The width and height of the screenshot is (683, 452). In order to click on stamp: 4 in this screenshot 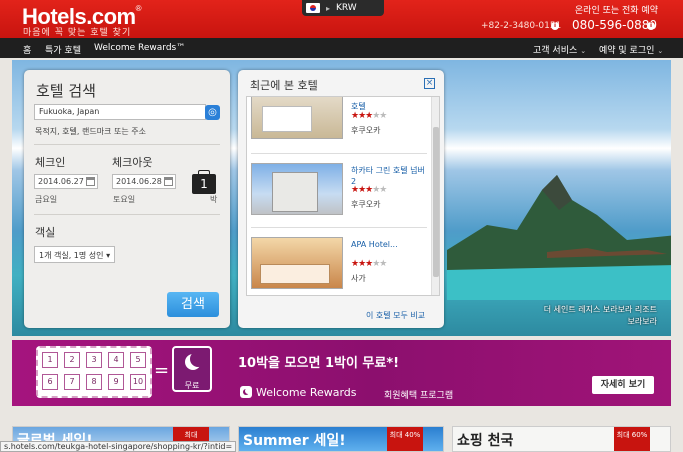, I will do `click(116, 360)`.